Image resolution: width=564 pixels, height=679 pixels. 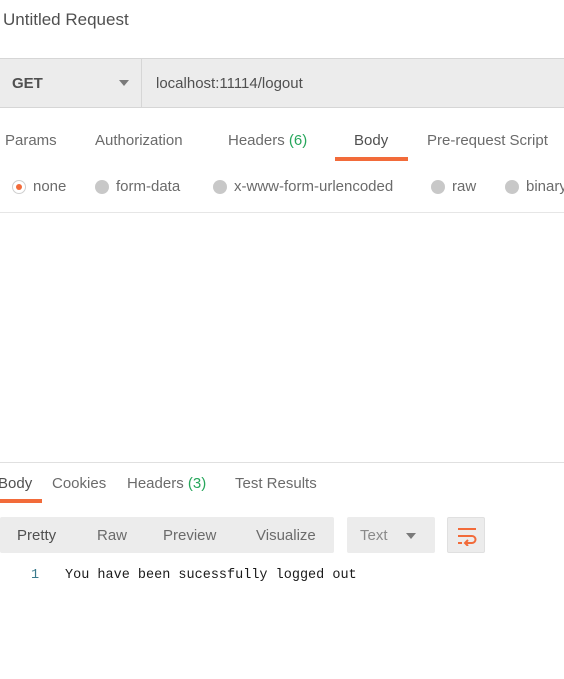 I want to click on tab-headers: Headers (6), so click(x=267, y=140).